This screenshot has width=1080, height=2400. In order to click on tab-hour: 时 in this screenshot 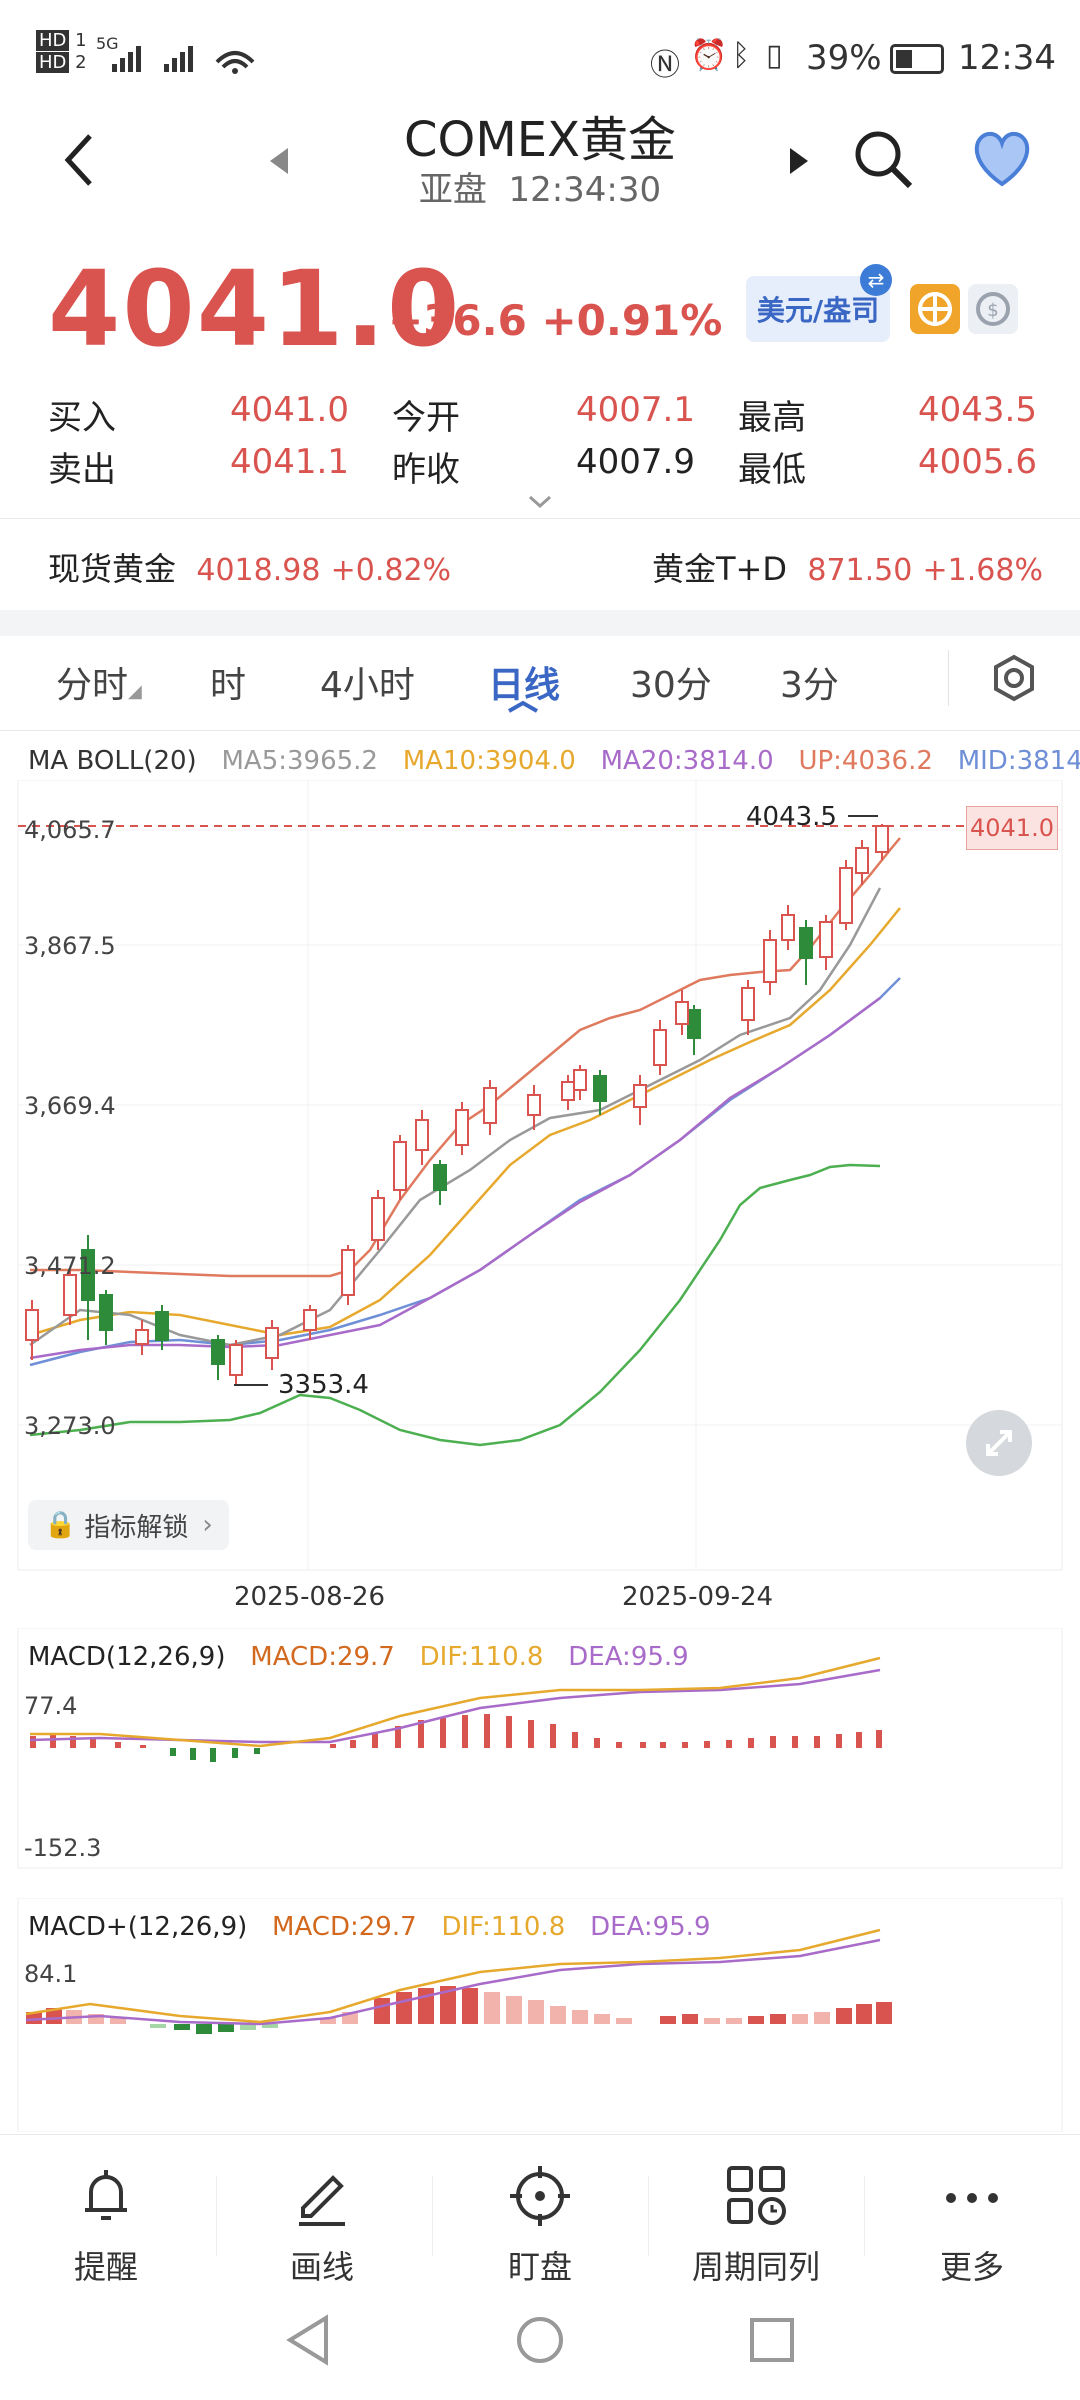, I will do `click(228, 682)`.